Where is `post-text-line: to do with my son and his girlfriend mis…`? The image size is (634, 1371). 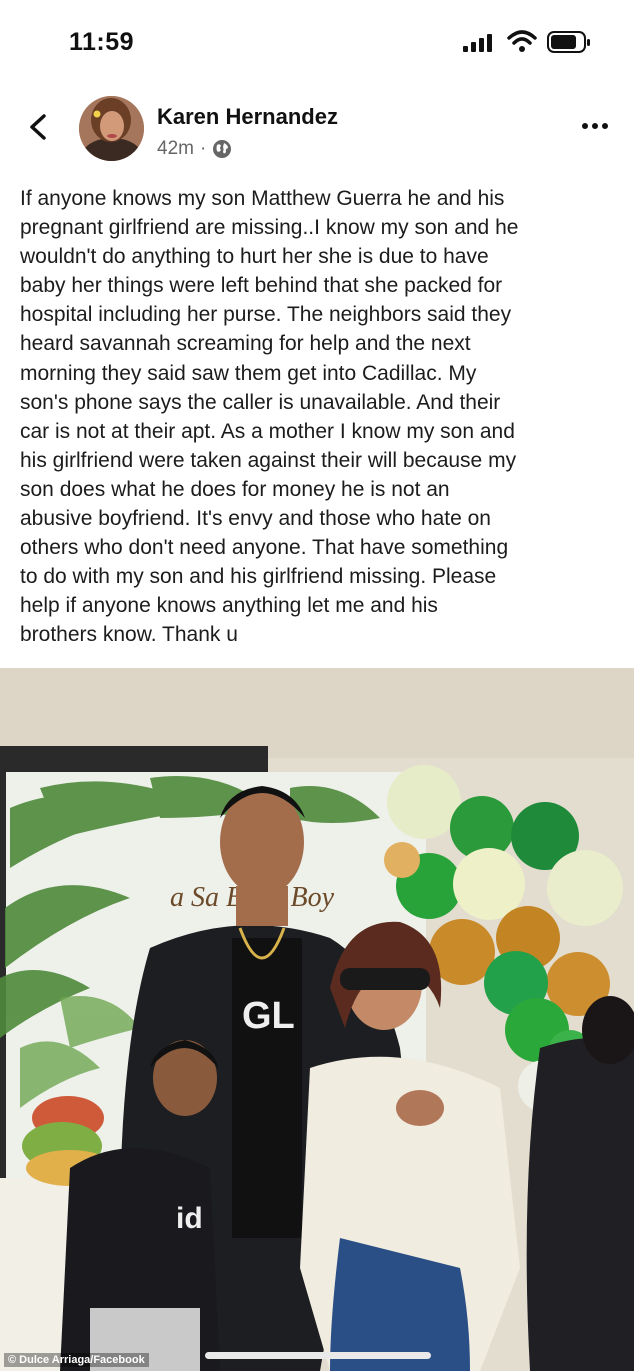 post-text-line: to do with my son and his girlfriend mis… is located at coordinates (258, 577).